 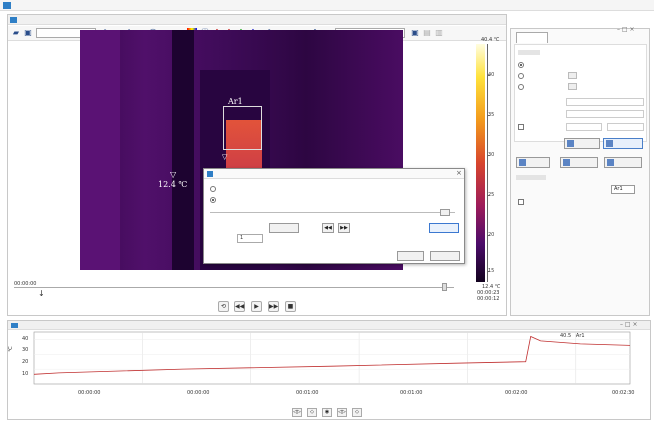 I want to click on x-tick: 00:02:30, so click(x=623, y=393).